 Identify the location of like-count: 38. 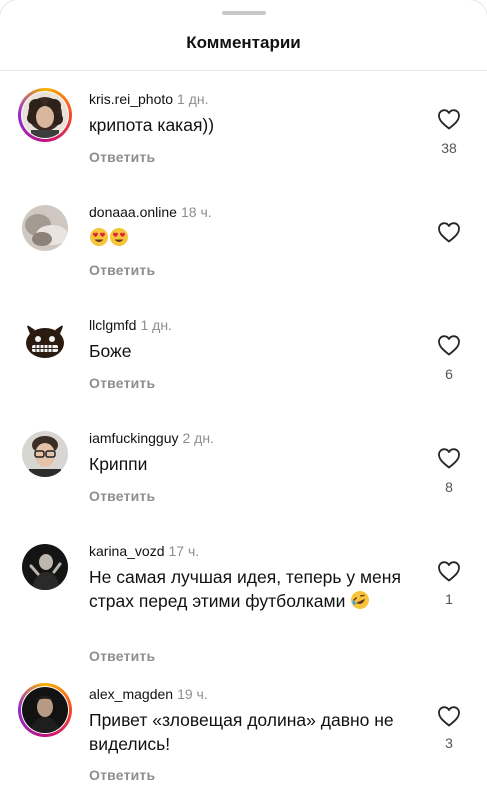
(449, 148).